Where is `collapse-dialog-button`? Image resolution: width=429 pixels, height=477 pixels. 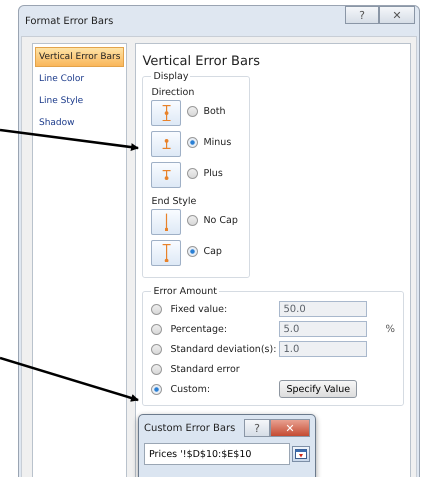
collapse-dialog-button is located at coordinates (301, 454).